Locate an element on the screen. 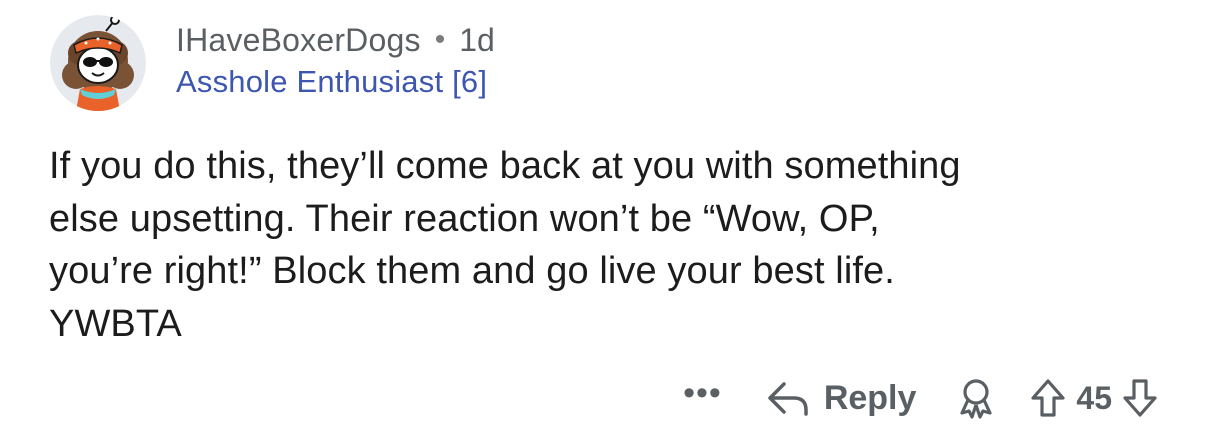 This screenshot has width=1206, height=444. upvote-button is located at coordinates (1048, 398).